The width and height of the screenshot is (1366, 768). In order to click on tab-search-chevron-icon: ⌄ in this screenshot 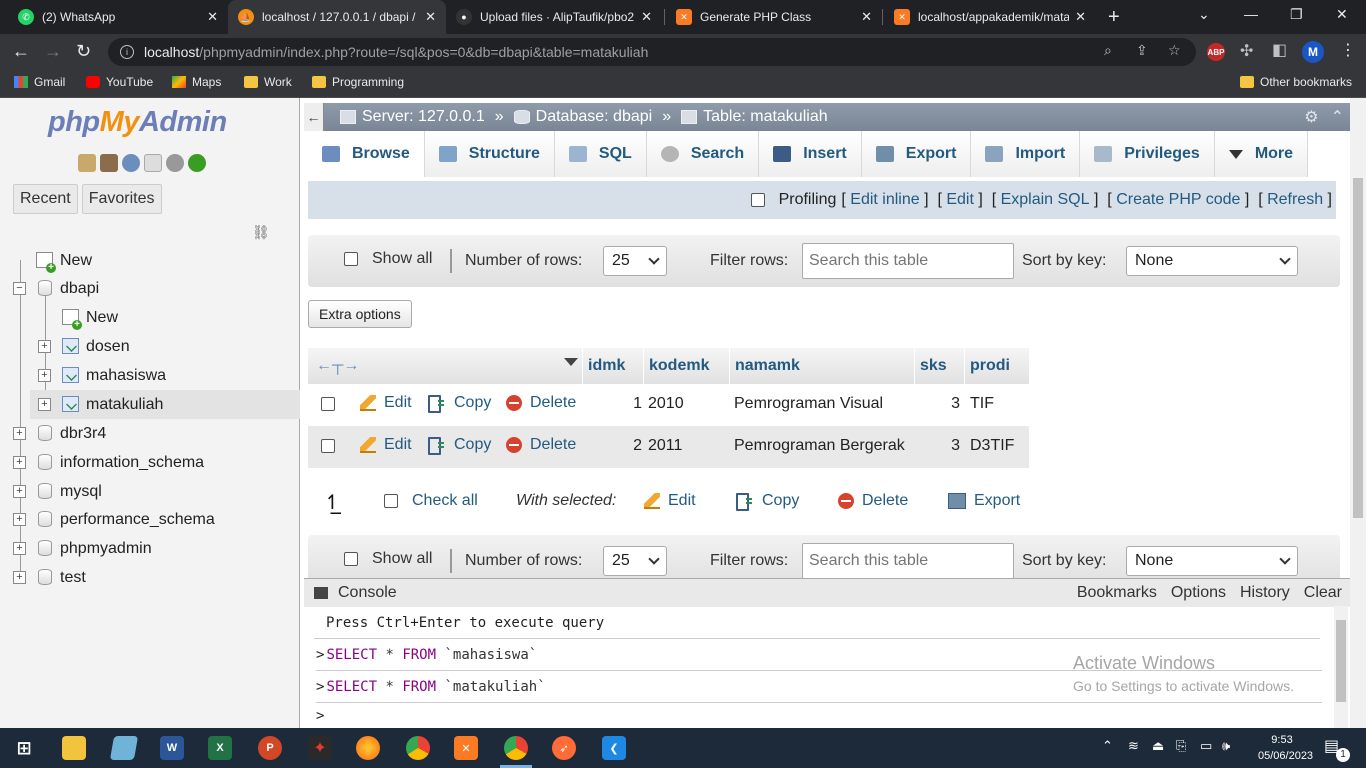, I will do `click(1204, 14)`.